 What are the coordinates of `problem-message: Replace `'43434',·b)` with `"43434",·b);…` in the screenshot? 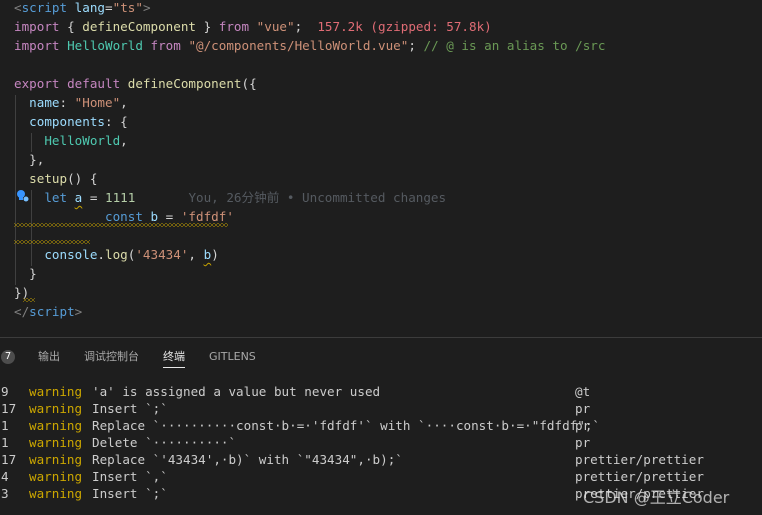 It's located at (247, 459).